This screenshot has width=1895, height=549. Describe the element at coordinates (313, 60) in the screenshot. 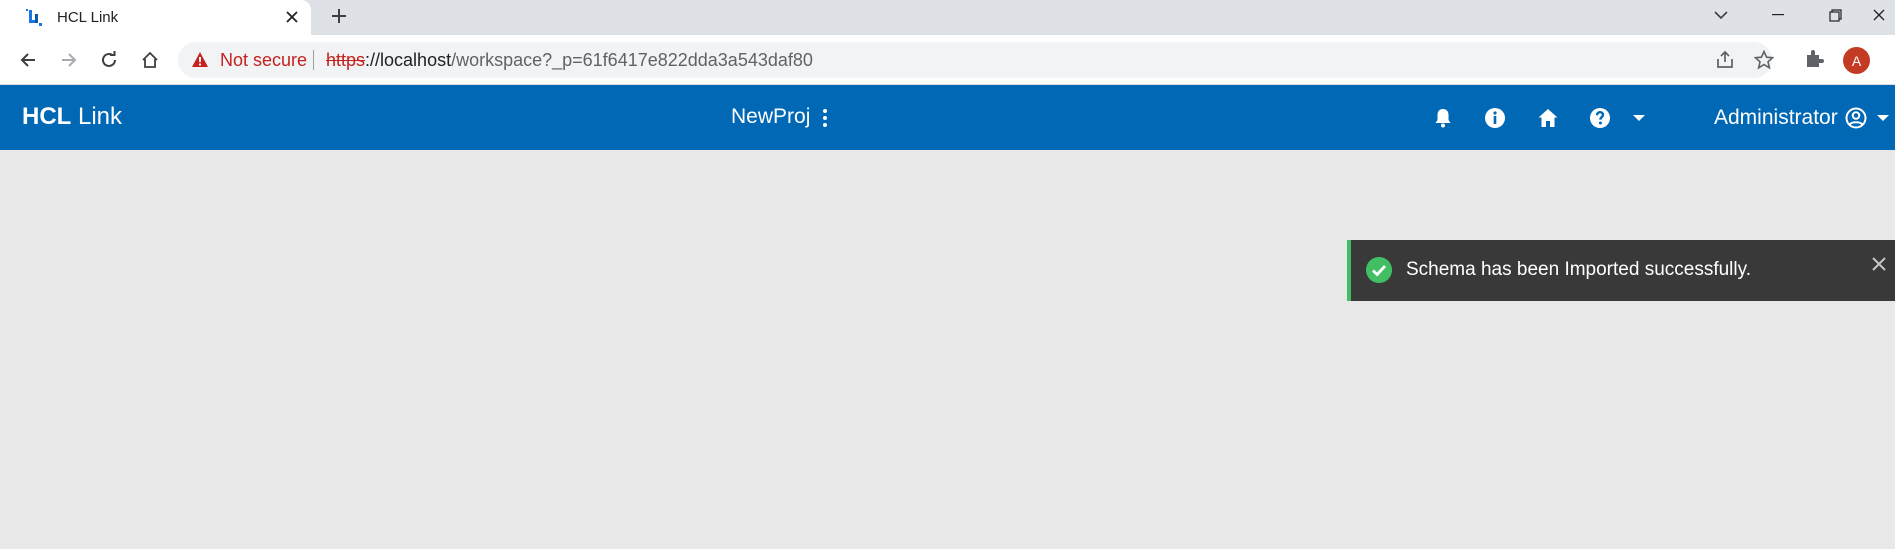

I see `divider` at that location.